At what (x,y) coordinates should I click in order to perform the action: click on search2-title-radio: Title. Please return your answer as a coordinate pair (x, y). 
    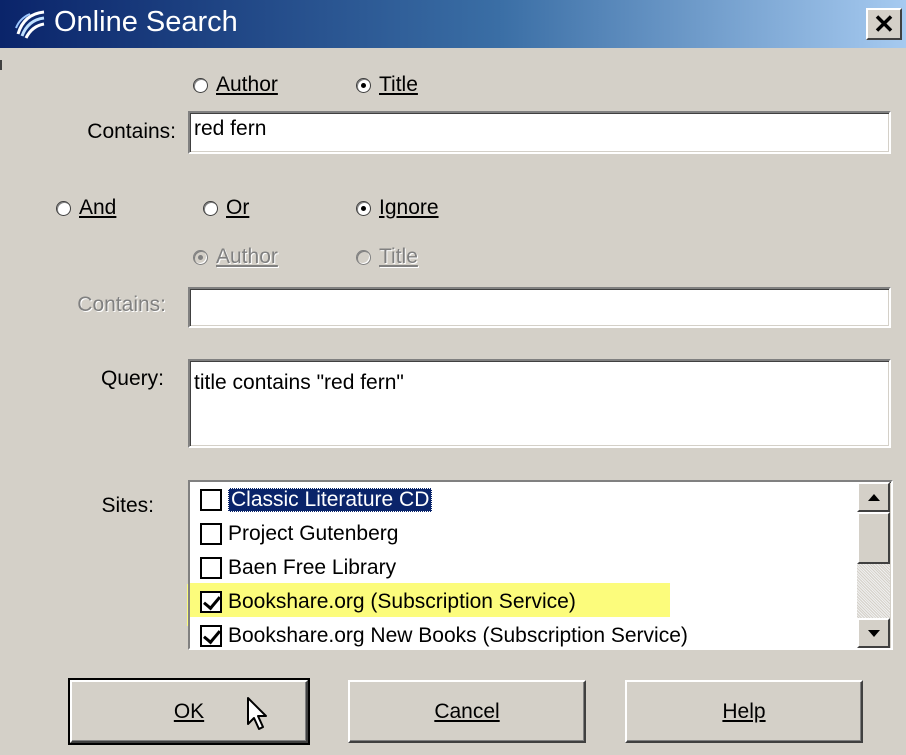
    Looking at the image, I should click on (387, 257).